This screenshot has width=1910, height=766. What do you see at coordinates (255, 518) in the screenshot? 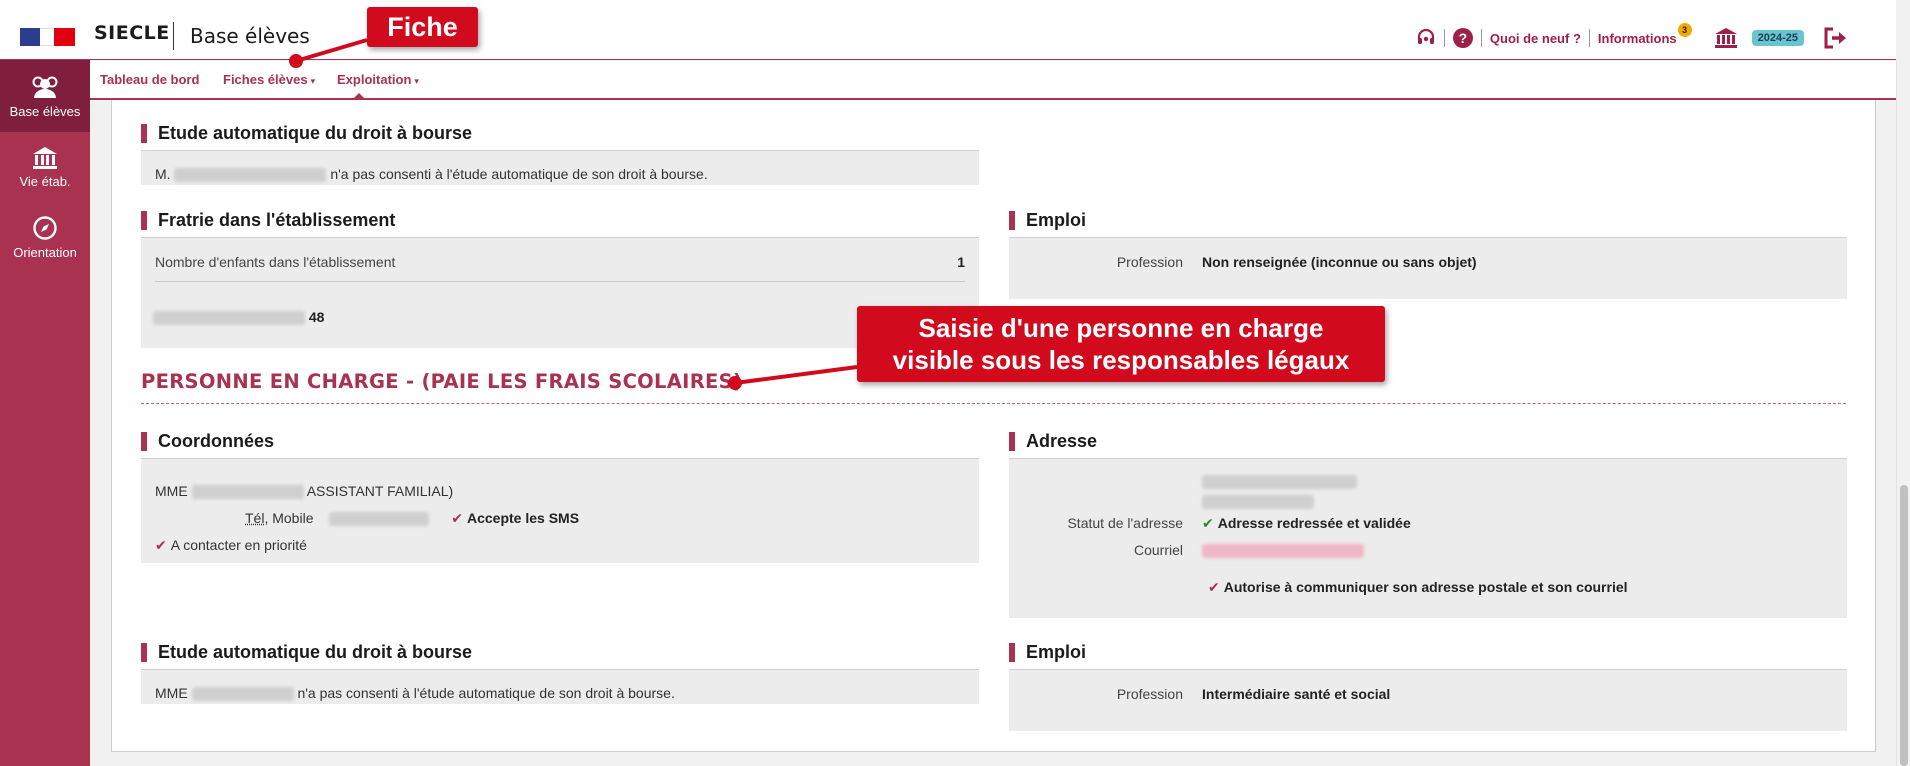
I see `tel-label-abbr: Tél` at bounding box center [255, 518].